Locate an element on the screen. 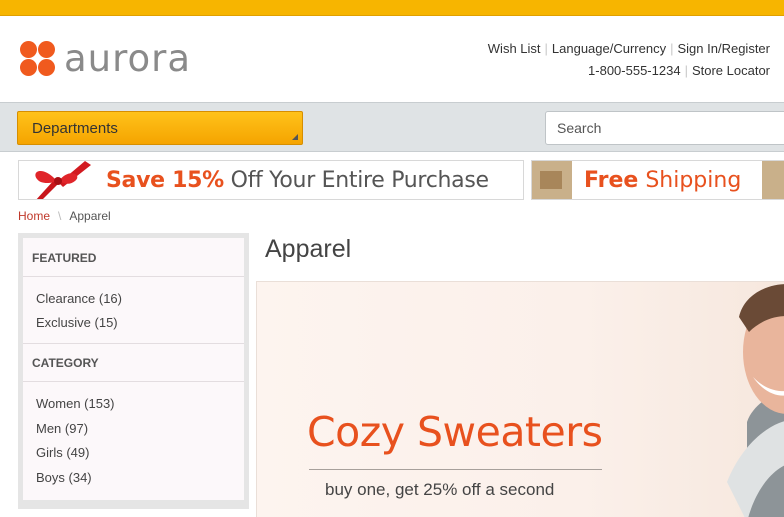 The height and width of the screenshot is (517, 784). sidebar-item-girls: Girls (49) is located at coordinates (62, 452).